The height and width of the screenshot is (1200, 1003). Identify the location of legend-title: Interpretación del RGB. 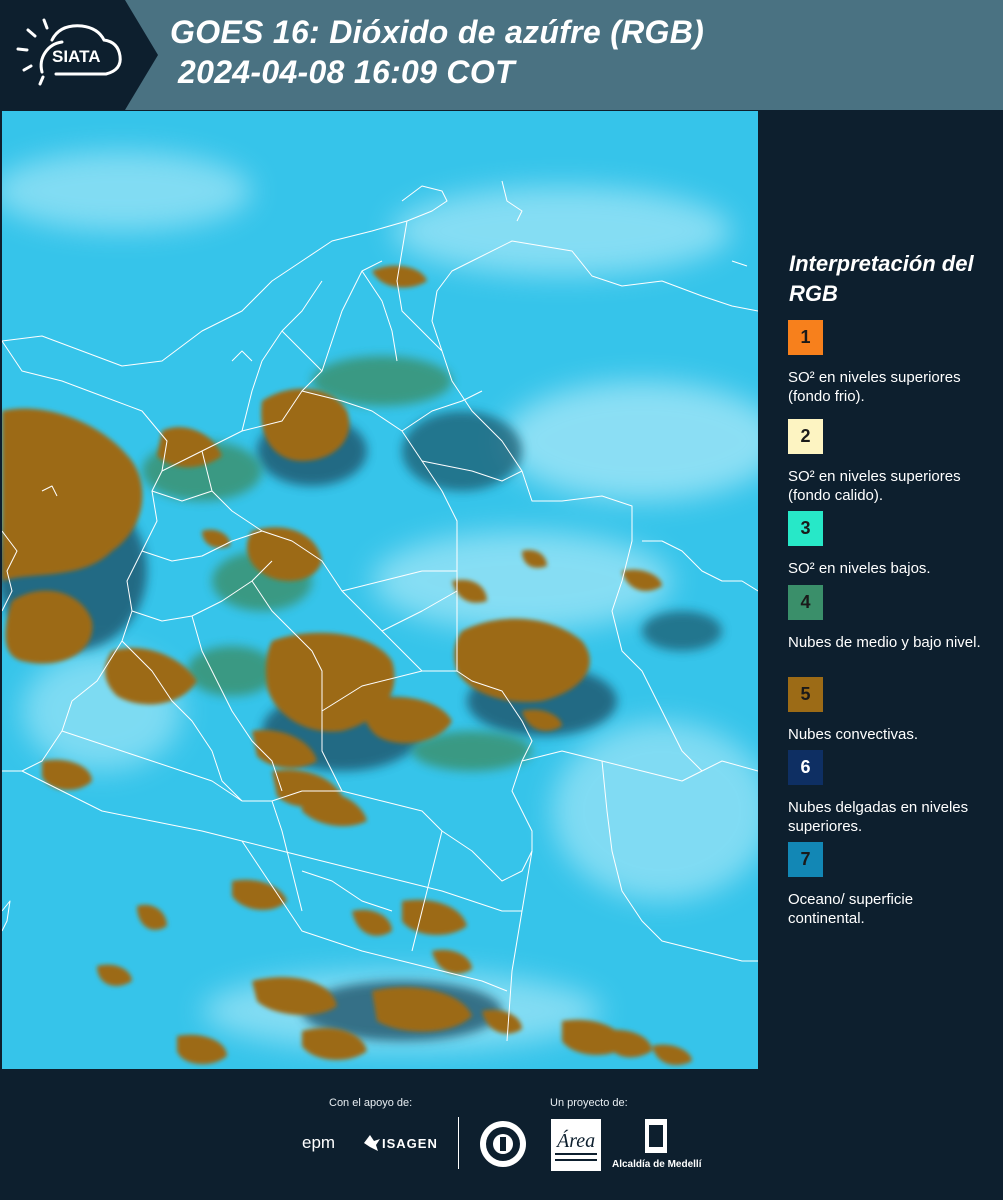
(881, 278).